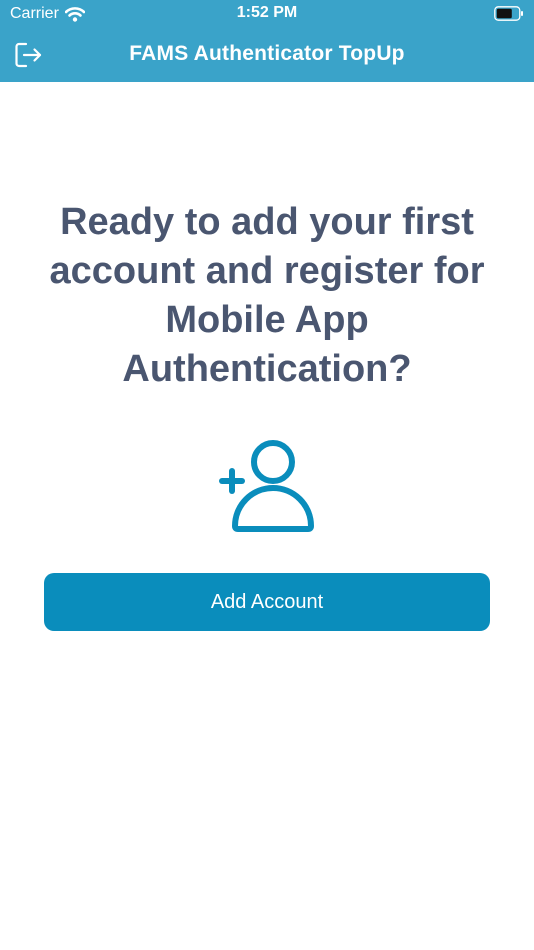  I want to click on add-account-button: Add Account, so click(267, 602).